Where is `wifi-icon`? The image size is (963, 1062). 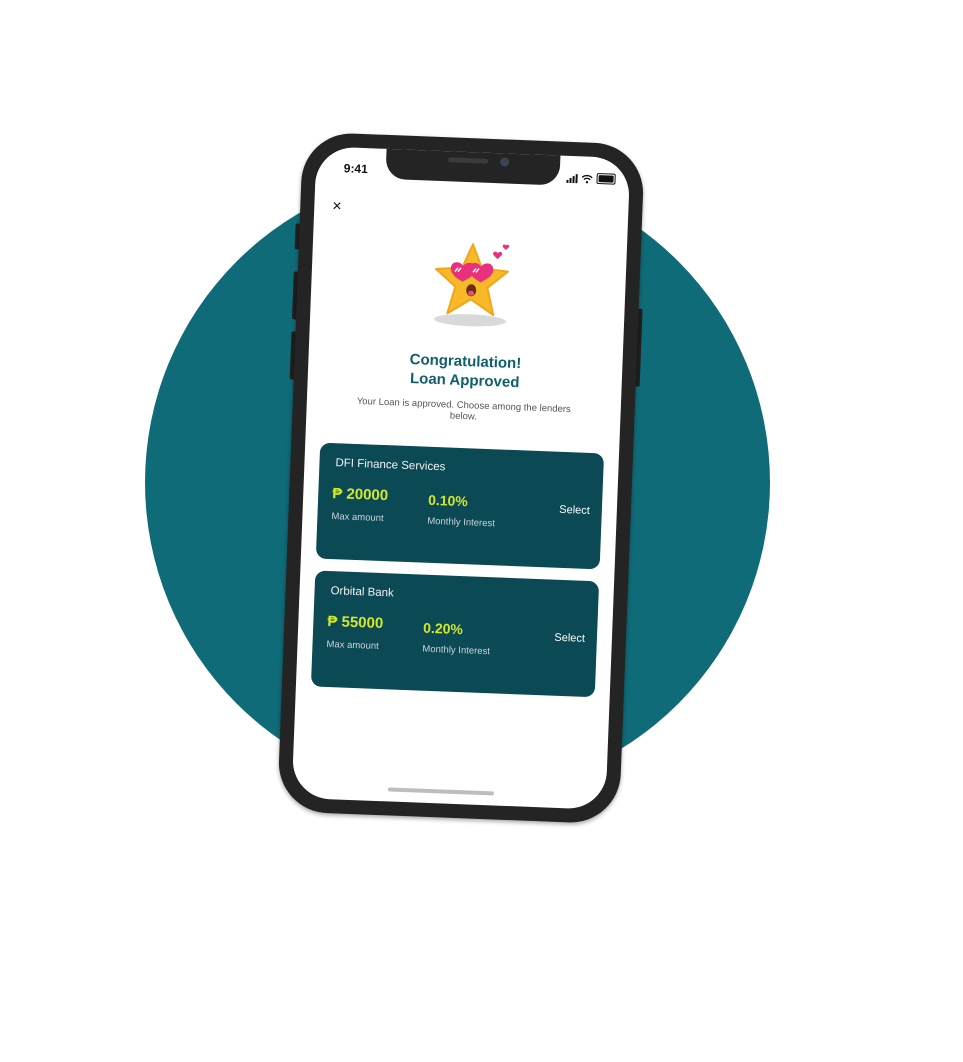
wifi-icon is located at coordinates (587, 179).